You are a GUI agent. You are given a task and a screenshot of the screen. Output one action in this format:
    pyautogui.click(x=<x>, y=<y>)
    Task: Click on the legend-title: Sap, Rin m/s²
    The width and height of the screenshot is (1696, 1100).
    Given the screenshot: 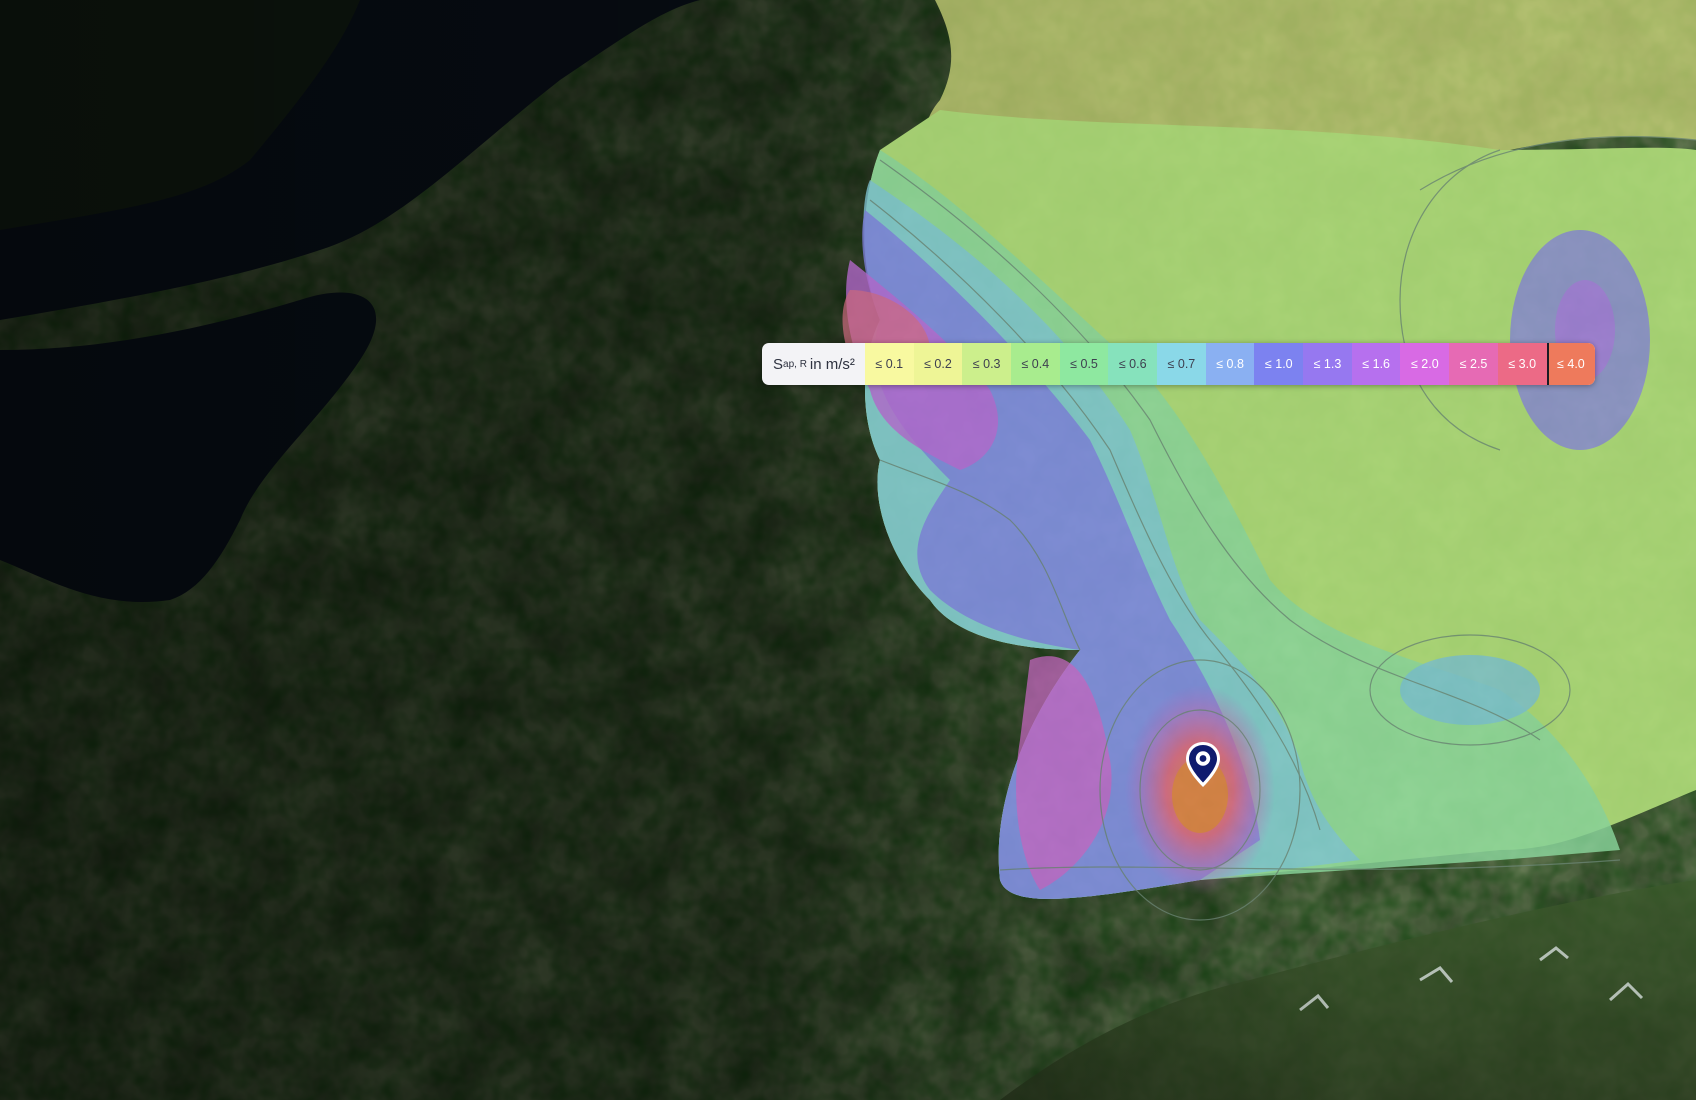 What is the action you would take?
    pyautogui.click(x=813, y=364)
    